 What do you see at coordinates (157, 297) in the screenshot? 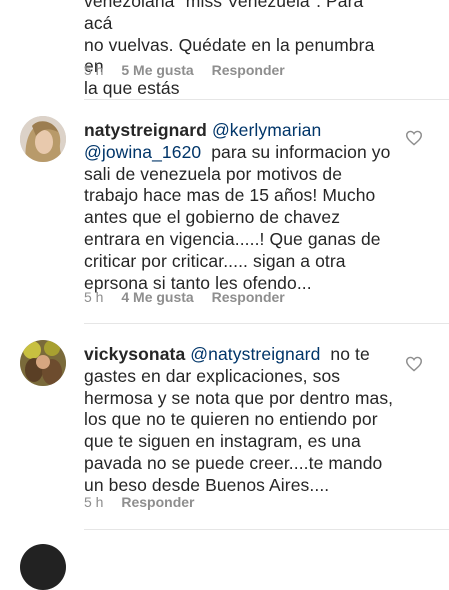
I see `likes-count: 4 Me gusta` at bounding box center [157, 297].